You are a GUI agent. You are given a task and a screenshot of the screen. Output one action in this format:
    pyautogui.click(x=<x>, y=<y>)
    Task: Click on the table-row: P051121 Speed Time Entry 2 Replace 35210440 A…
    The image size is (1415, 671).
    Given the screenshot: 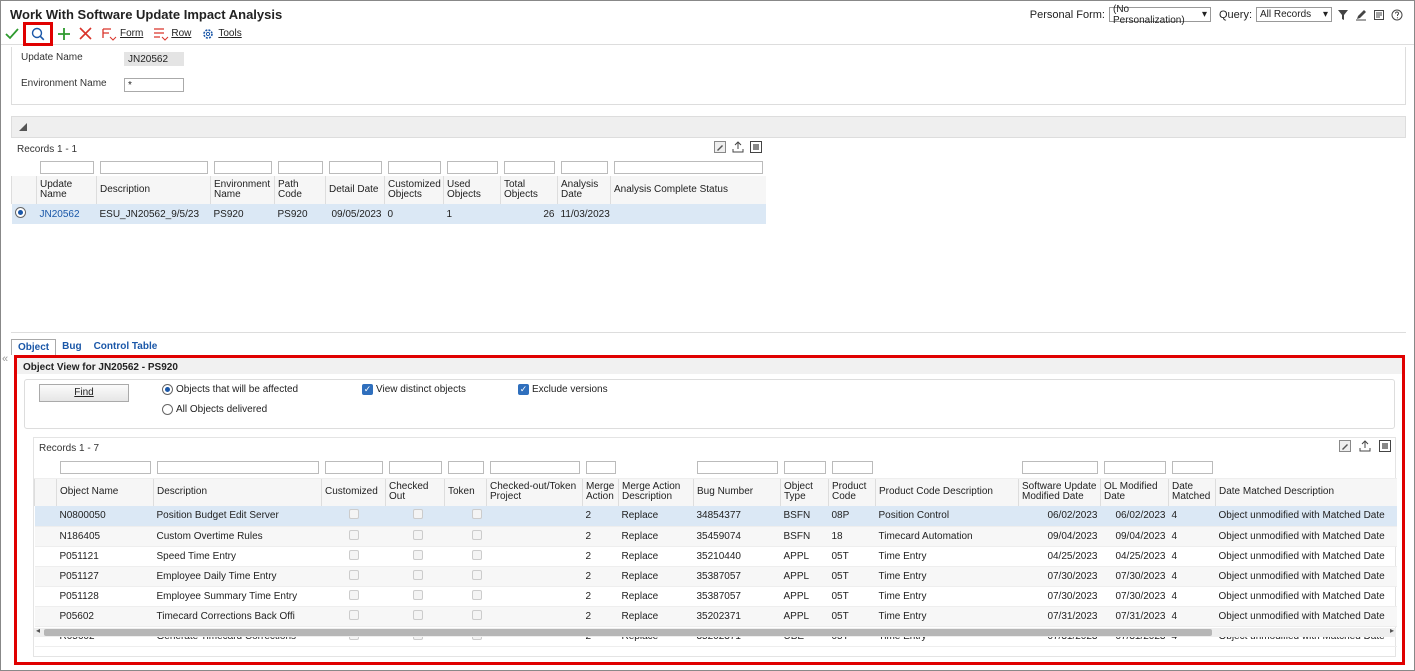 What is the action you would take?
    pyautogui.click(x=715, y=556)
    